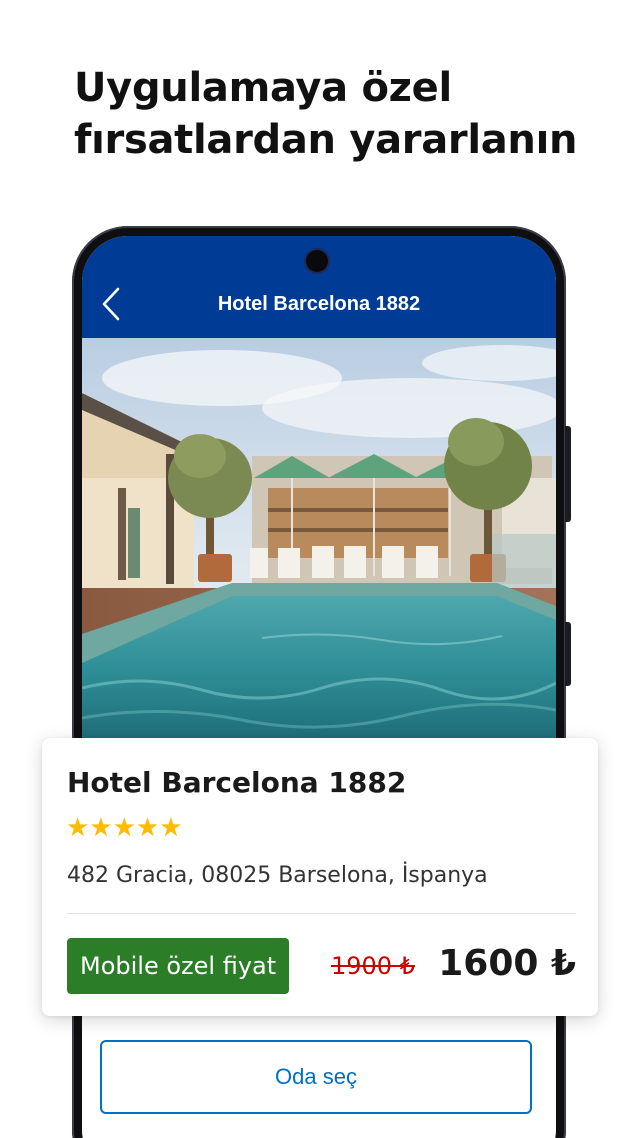 This screenshot has width=640, height=1138. What do you see at coordinates (319, 287) in the screenshot?
I see `app-header: Hotel Barcelona 1882` at bounding box center [319, 287].